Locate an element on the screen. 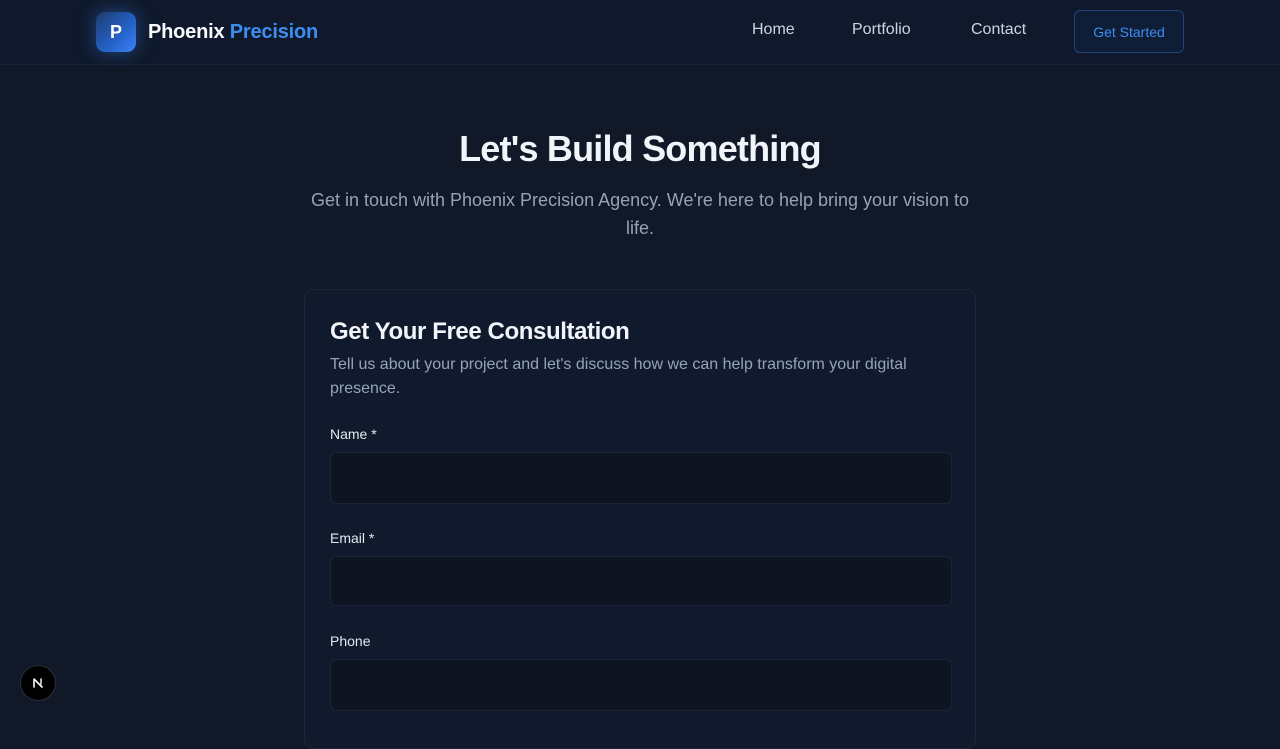 The height and width of the screenshot is (749, 1280). dev-tools-button is located at coordinates (38, 683).